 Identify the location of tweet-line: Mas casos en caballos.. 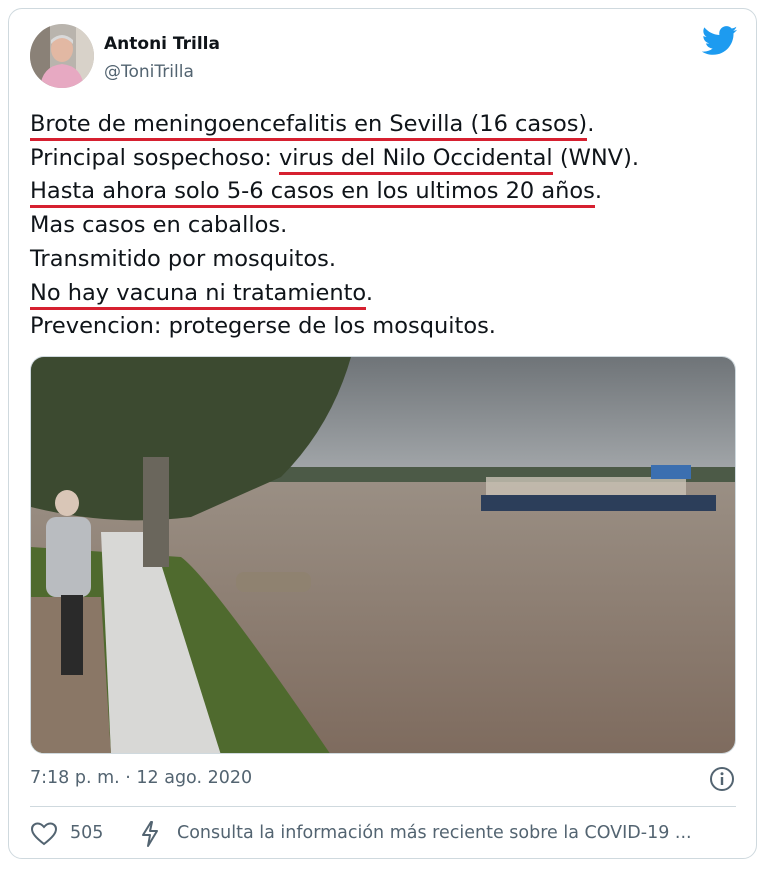
(334, 226).